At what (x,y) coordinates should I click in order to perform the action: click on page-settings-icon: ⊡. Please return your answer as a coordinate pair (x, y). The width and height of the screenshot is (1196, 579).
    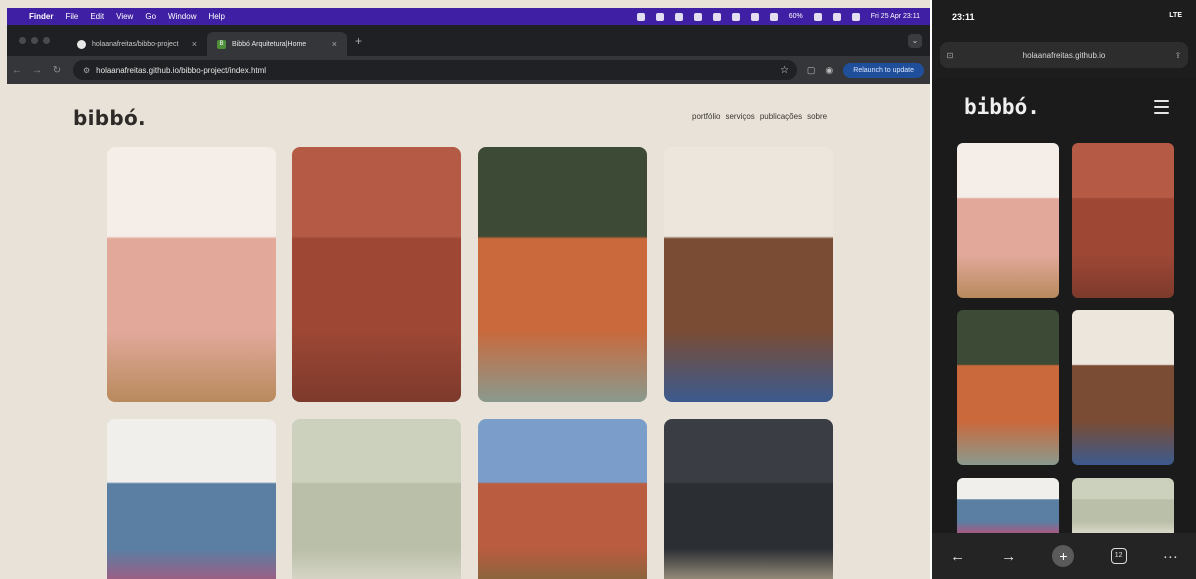
    Looking at the image, I should click on (950, 55).